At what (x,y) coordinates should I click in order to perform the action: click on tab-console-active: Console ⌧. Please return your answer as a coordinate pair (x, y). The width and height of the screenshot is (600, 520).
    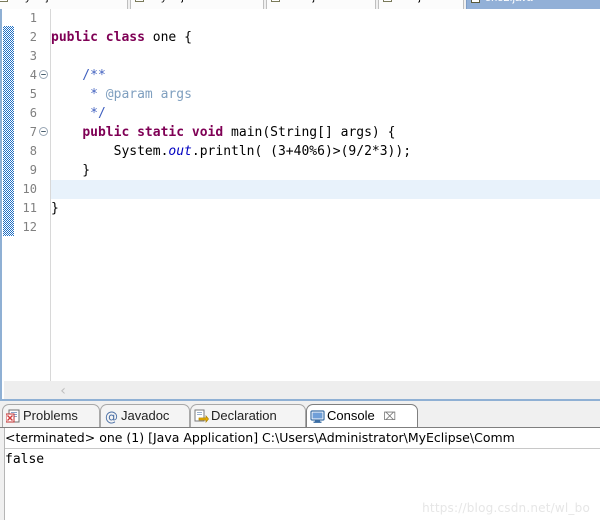
    Looking at the image, I should click on (362, 416).